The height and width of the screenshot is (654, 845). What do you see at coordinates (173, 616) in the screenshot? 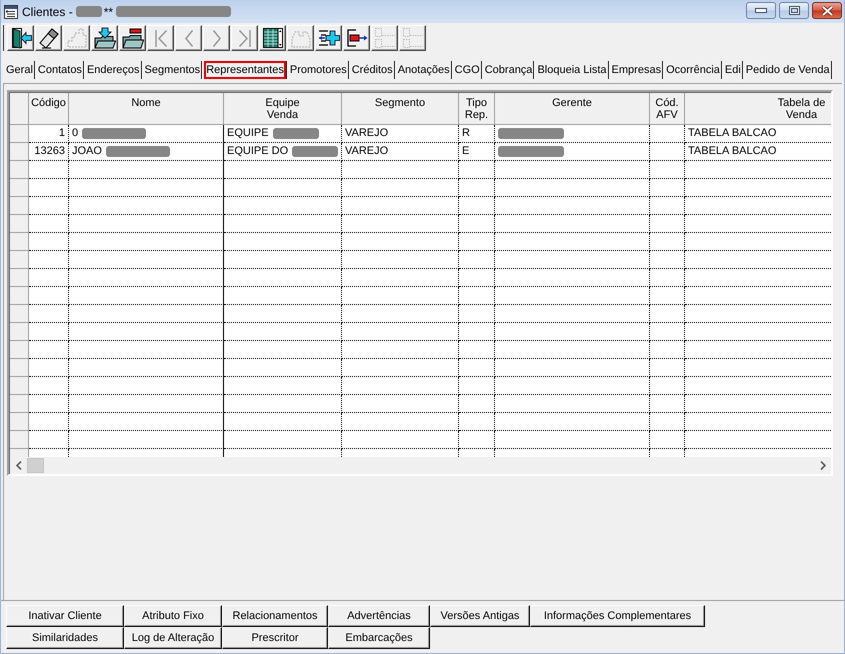
I see `action-button: Atributo Fixo` at bounding box center [173, 616].